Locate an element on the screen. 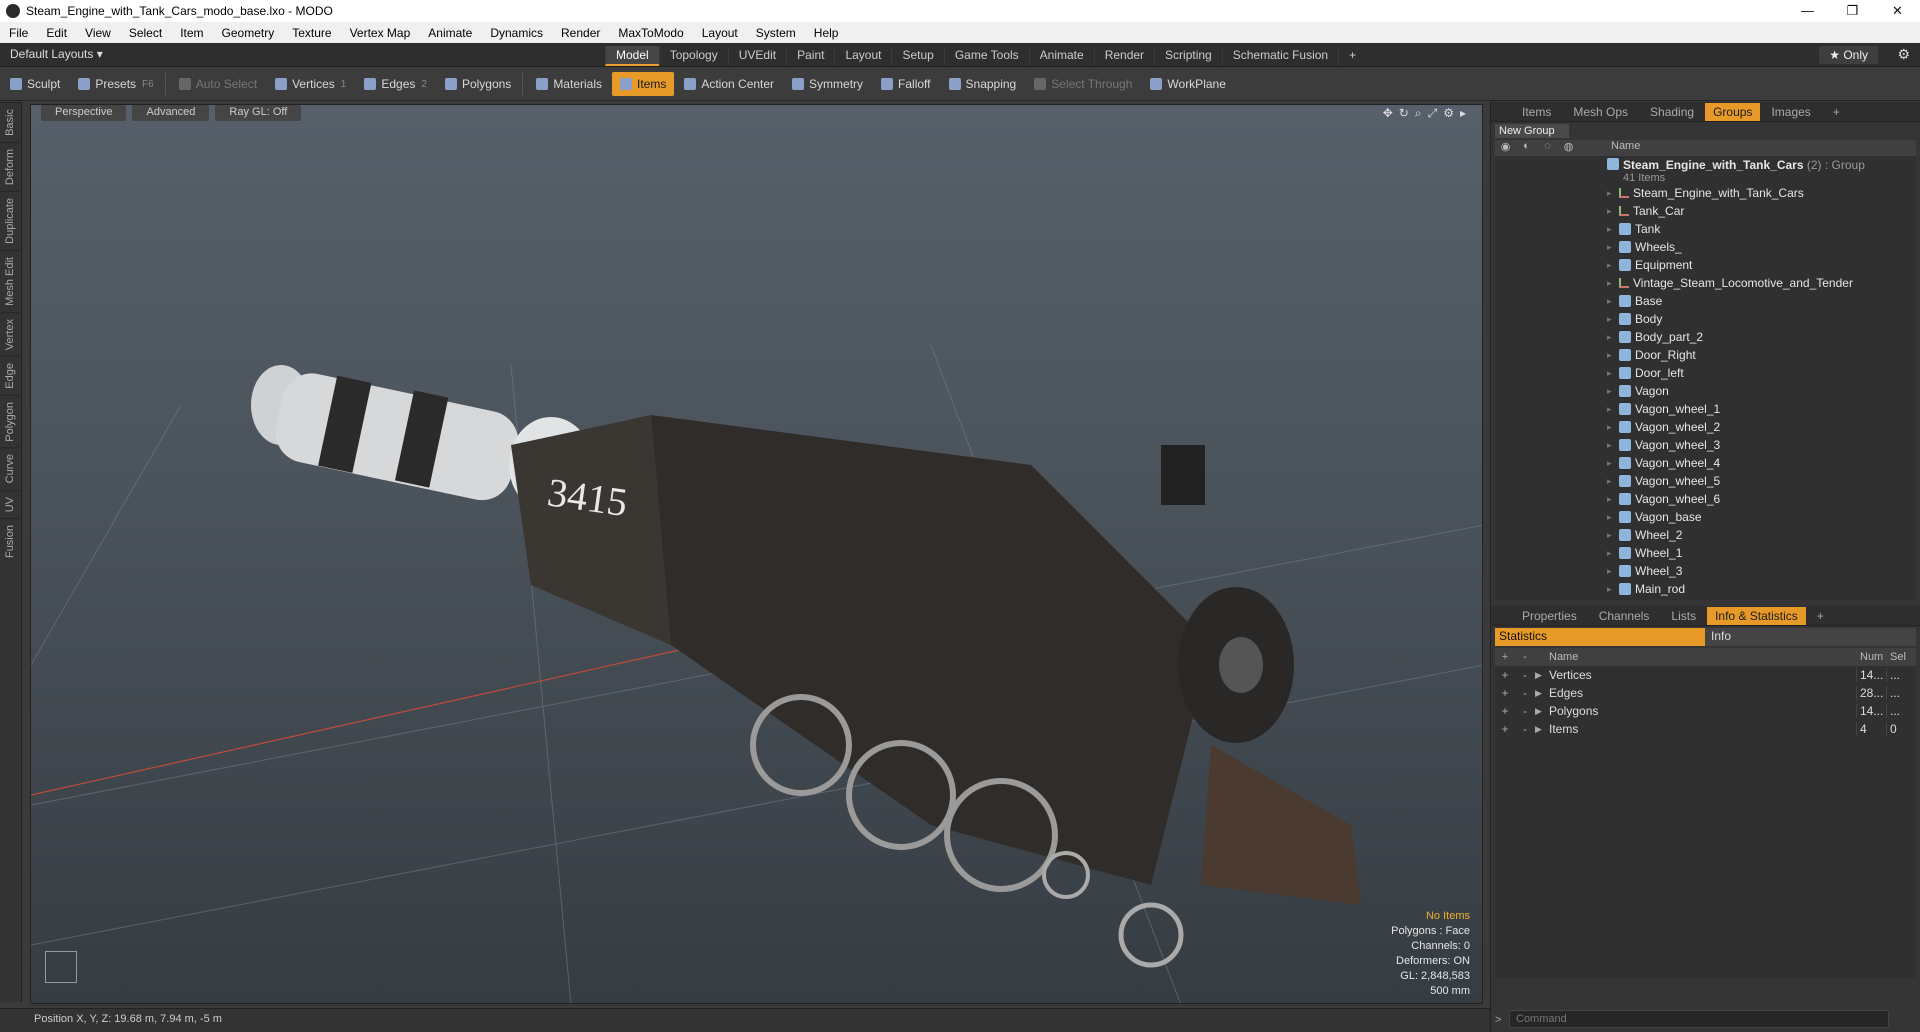  layouts-dropdown: Default Layouts ▾ is located at coordinates (56, 54).